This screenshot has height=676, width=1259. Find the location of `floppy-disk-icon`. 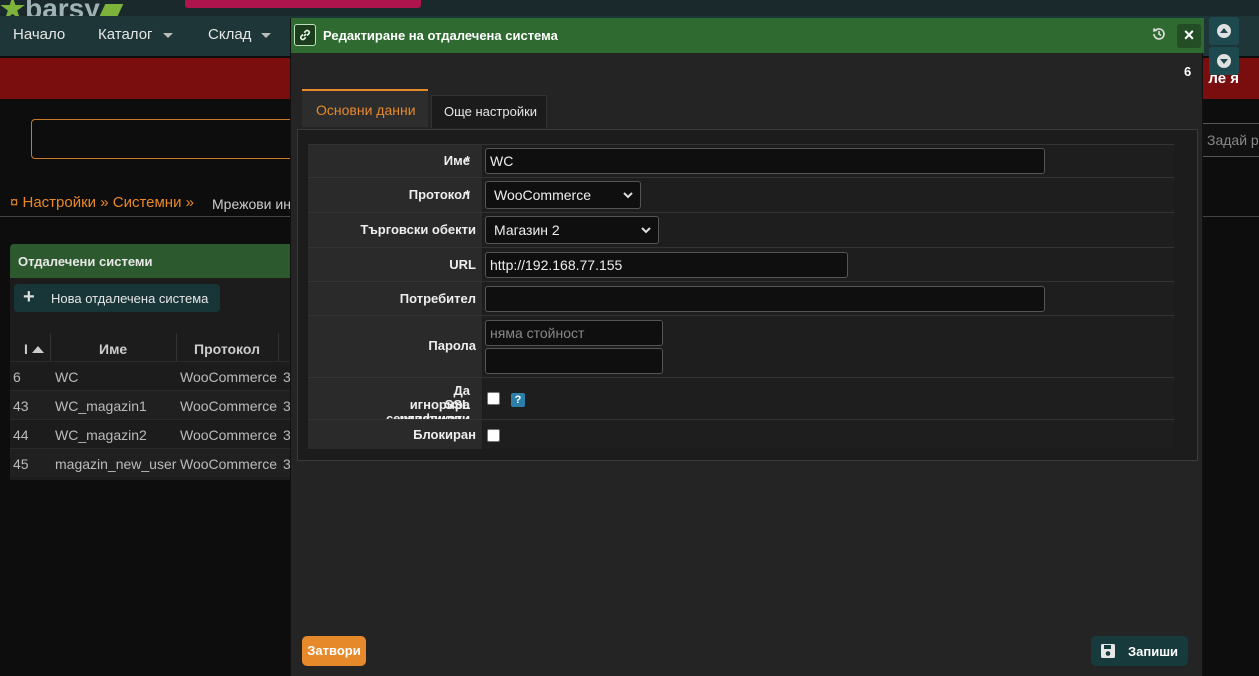

floppy-disk-icon is located at coordinates (1108, 651).